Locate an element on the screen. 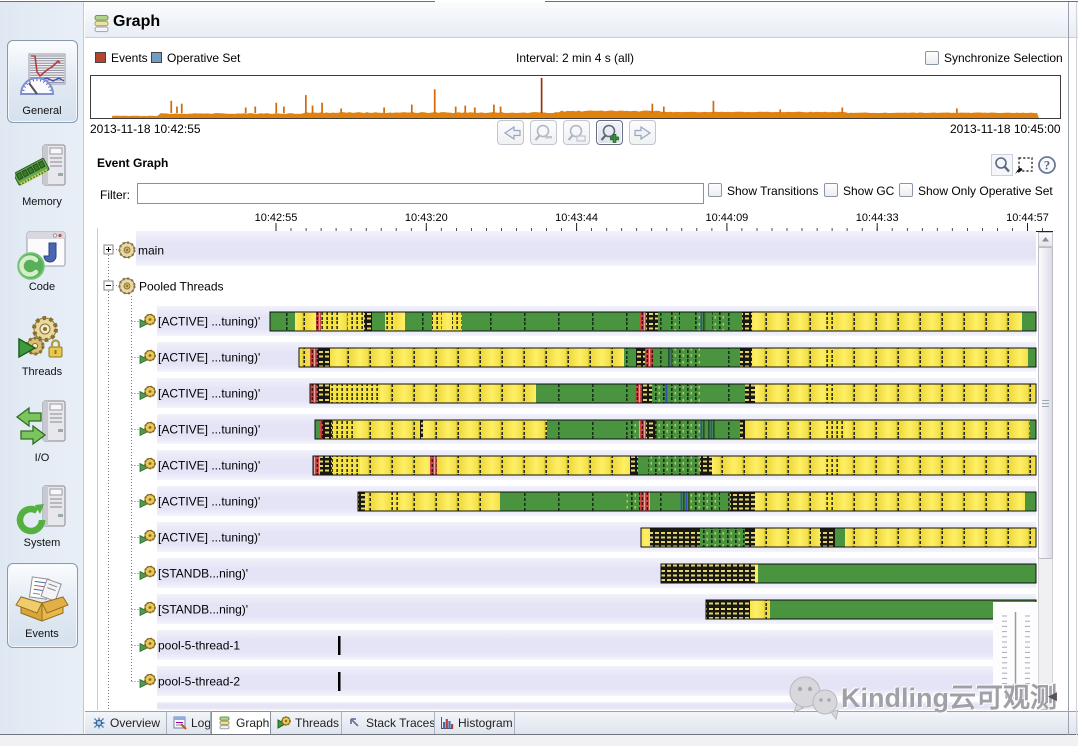 The width and height of the screenshot is (1078, 746). svg-text: 10:43:44 is located at coordinates (576, 218).